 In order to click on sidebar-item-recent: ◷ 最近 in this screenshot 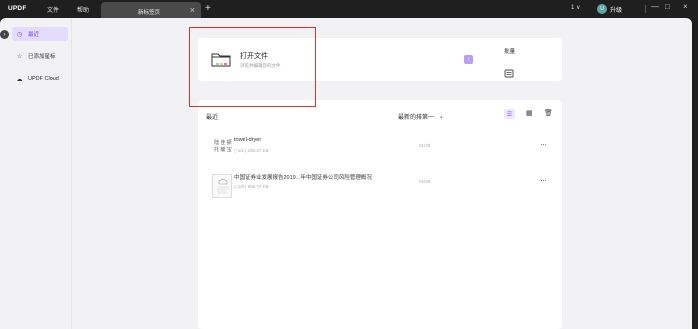, I will do `click(40, 34)`.